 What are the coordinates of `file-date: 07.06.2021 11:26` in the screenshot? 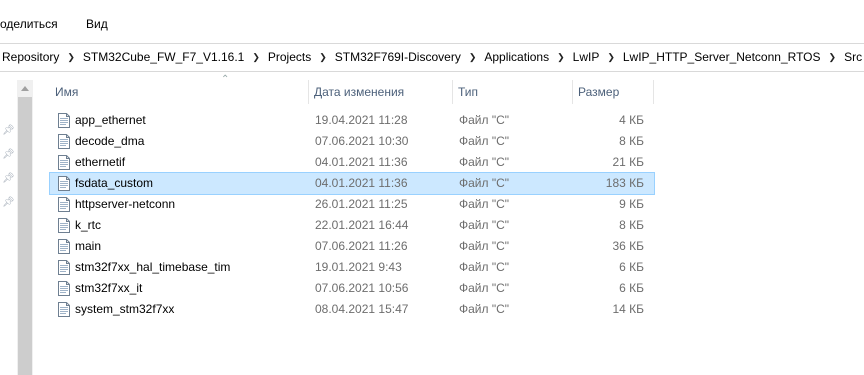 It's located at (361, 246).